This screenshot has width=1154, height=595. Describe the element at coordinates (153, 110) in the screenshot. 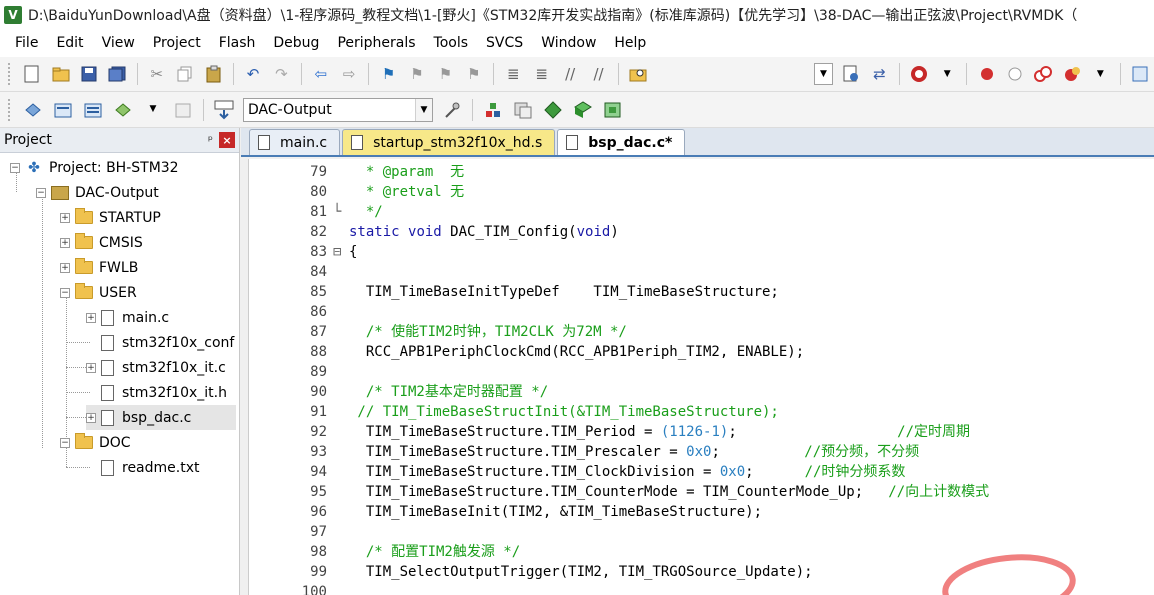

I see `batch-build-dropdown-icon: ▼` at that location.